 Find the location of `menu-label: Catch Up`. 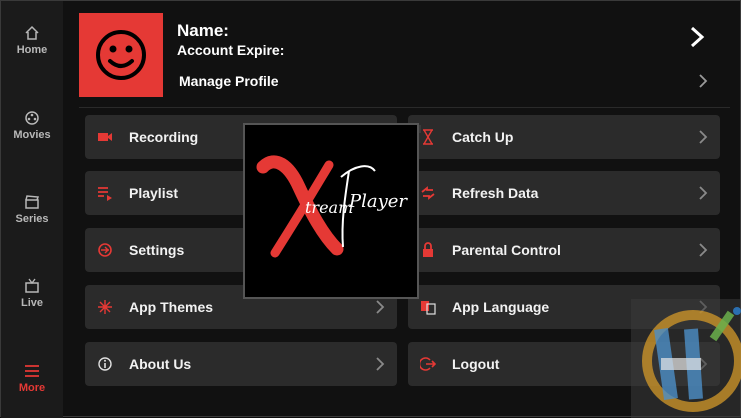

menu-label: Catch Up is located at coordinates (483, 137).